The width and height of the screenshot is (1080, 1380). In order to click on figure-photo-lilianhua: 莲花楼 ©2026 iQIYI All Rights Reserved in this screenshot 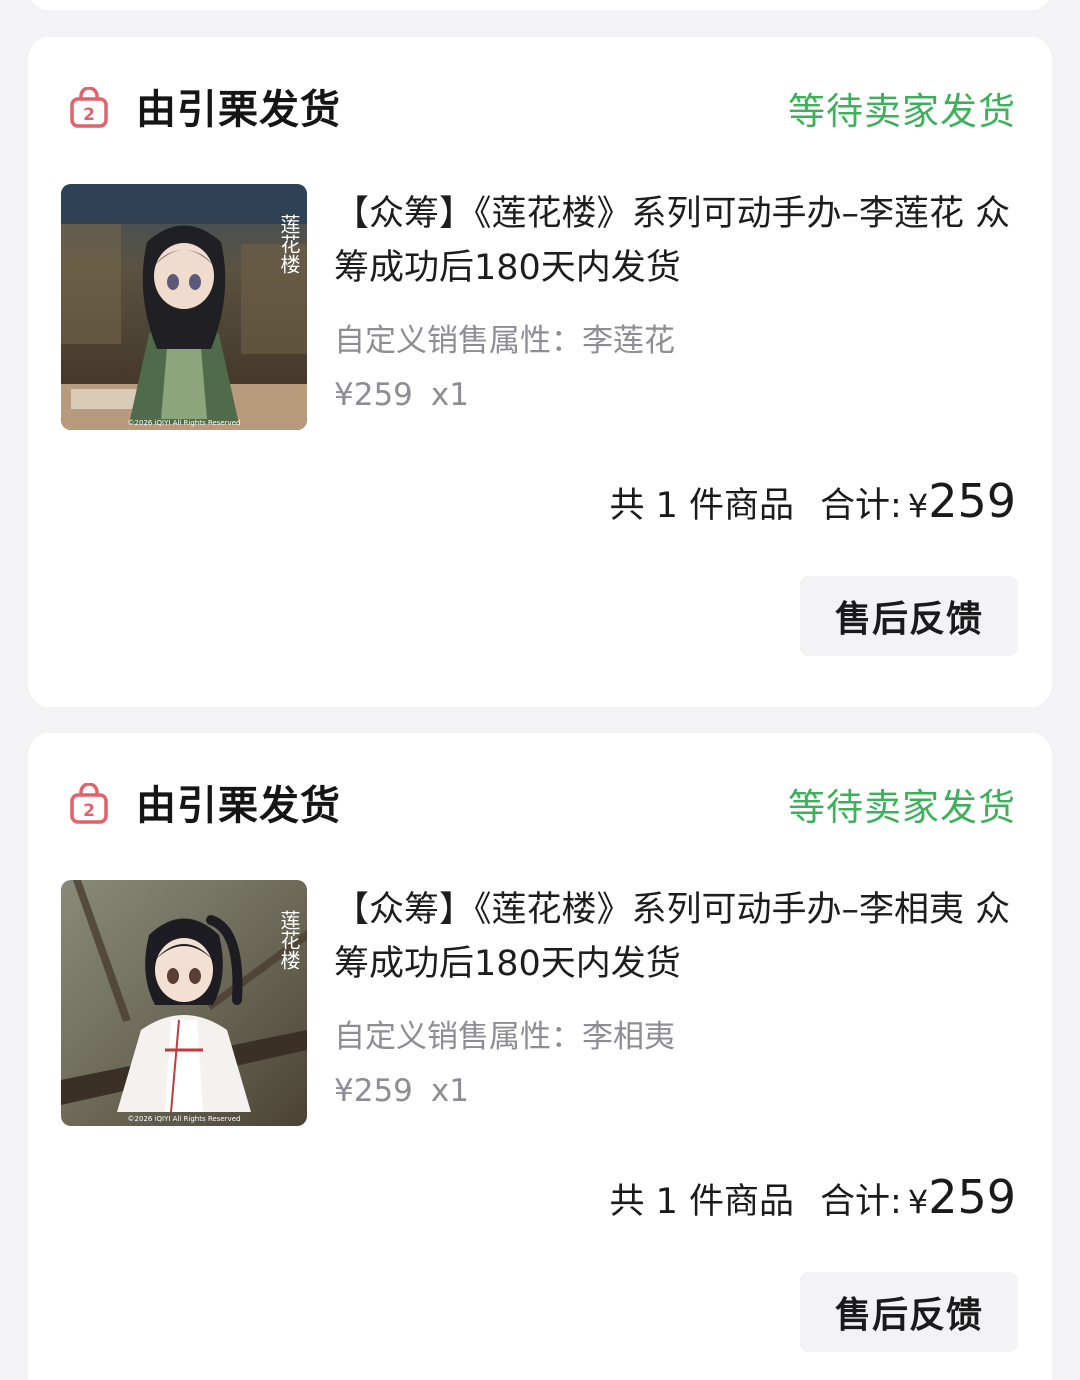, I will do `click(184, 307)`.